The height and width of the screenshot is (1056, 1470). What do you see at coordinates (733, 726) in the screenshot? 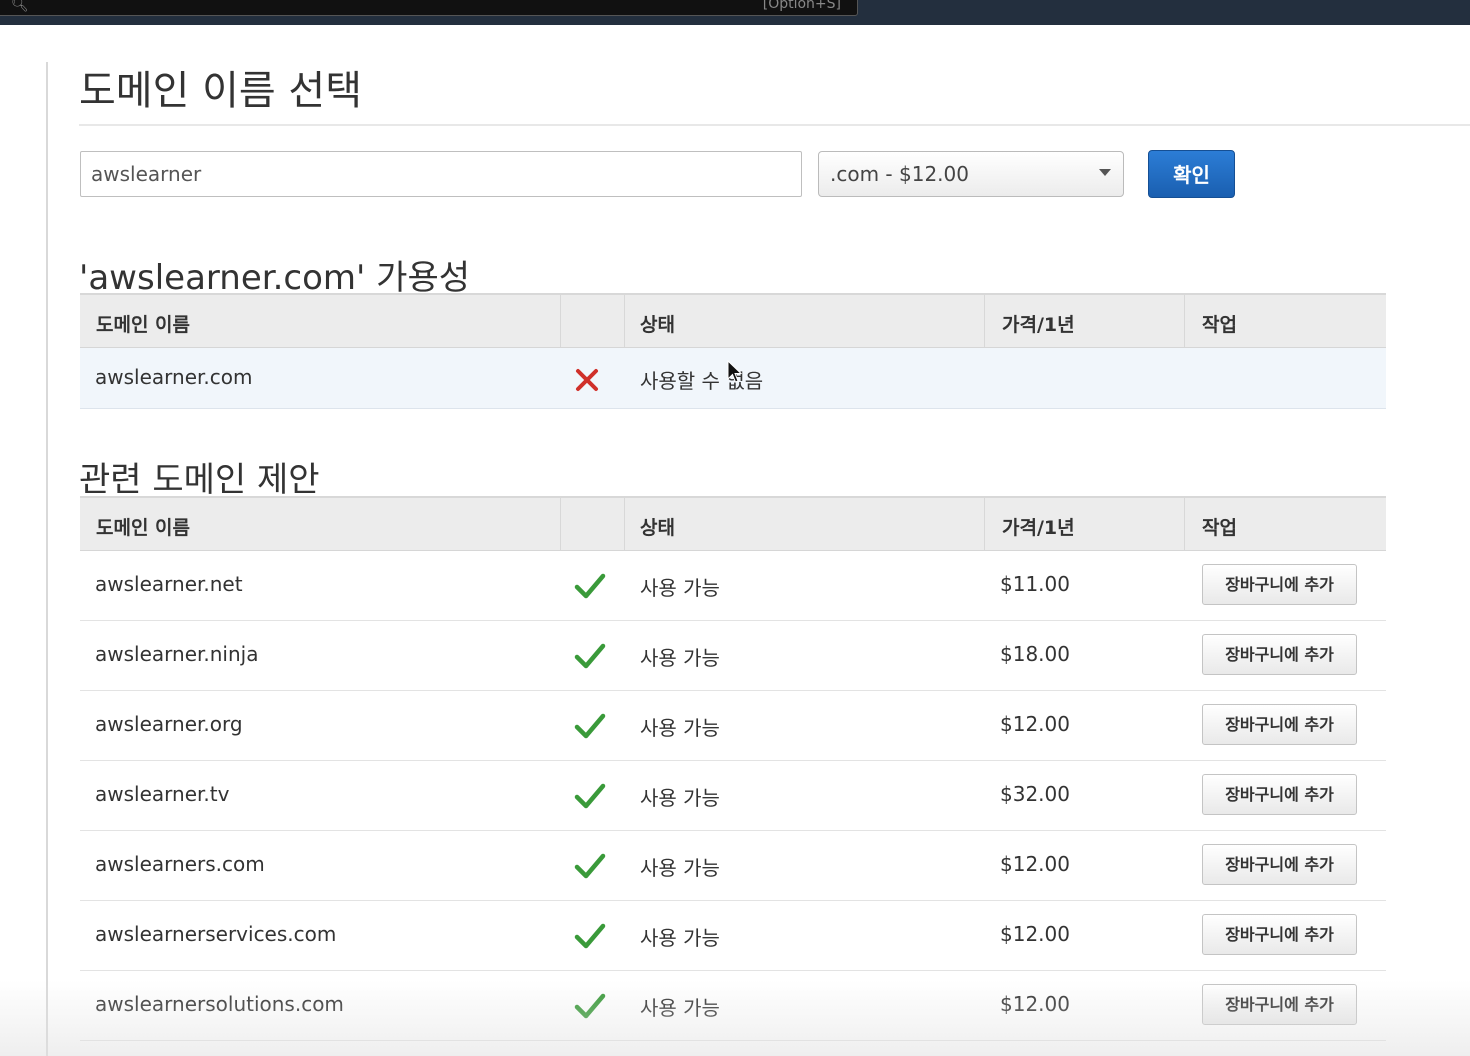
I see `table-row: awslearner.org 사용 가능 $12.00 장바구니에 추가` at bounding box center [733, 726].